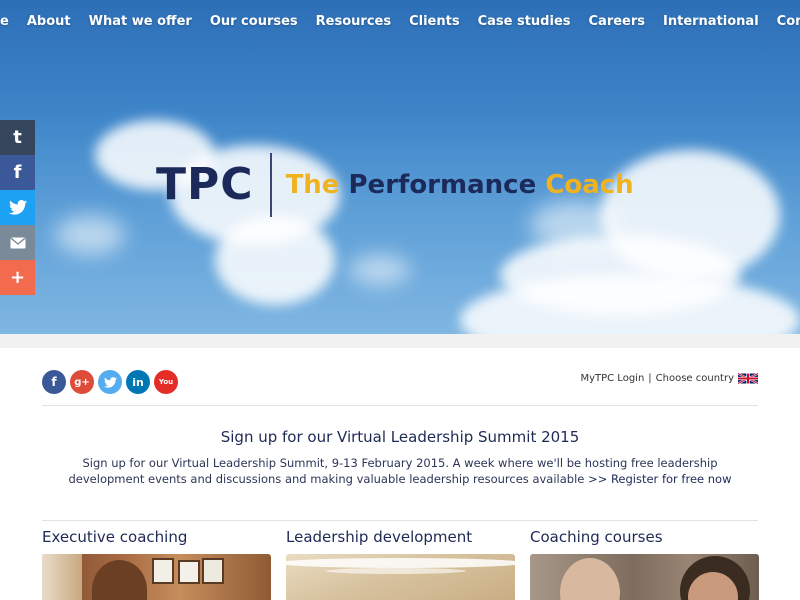 The image size is (800, 600). What do you see at coordinates (784, 21) in the screenshot?
I see `nav-contact: Contact` at bounding box center [784, 21].